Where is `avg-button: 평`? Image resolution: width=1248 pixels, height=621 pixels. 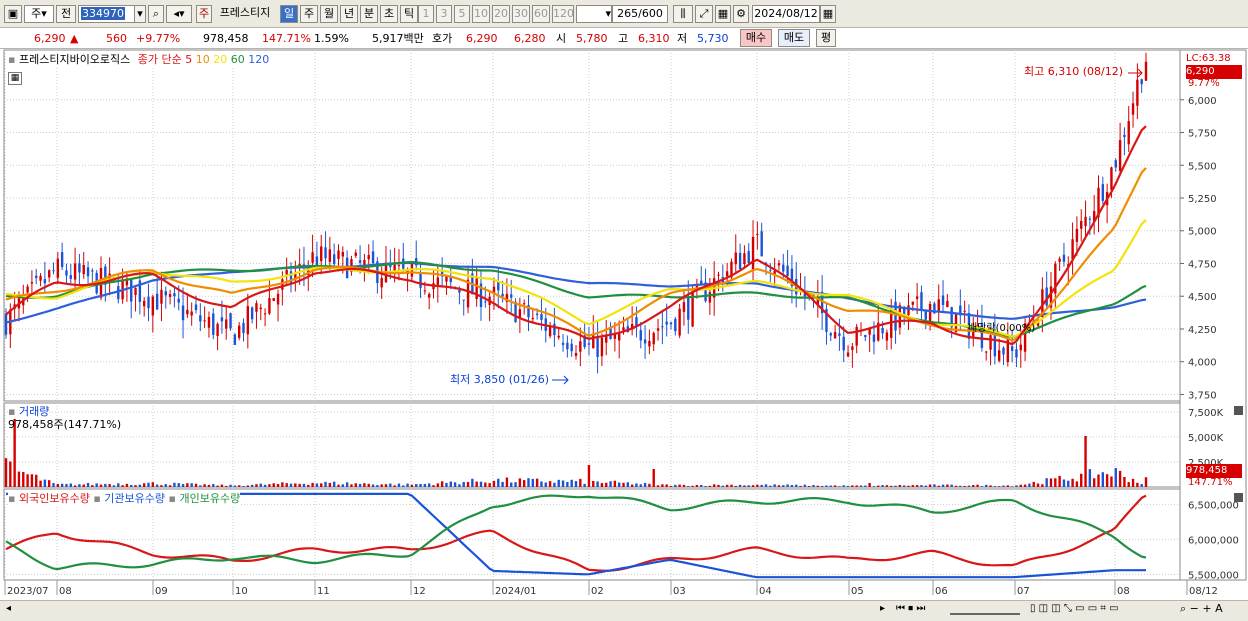 avg-button: 평 is located at coordinates (826, 38).